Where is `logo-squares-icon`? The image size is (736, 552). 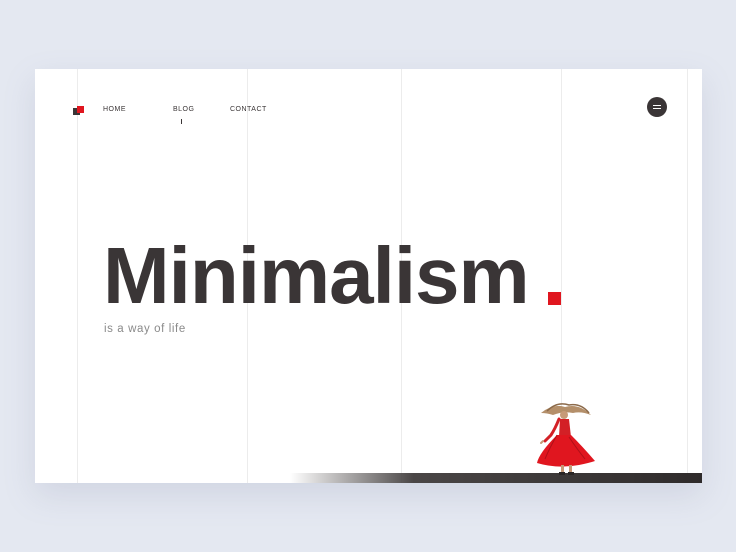 logo-squares-icon is located at coordinates (79, 111).